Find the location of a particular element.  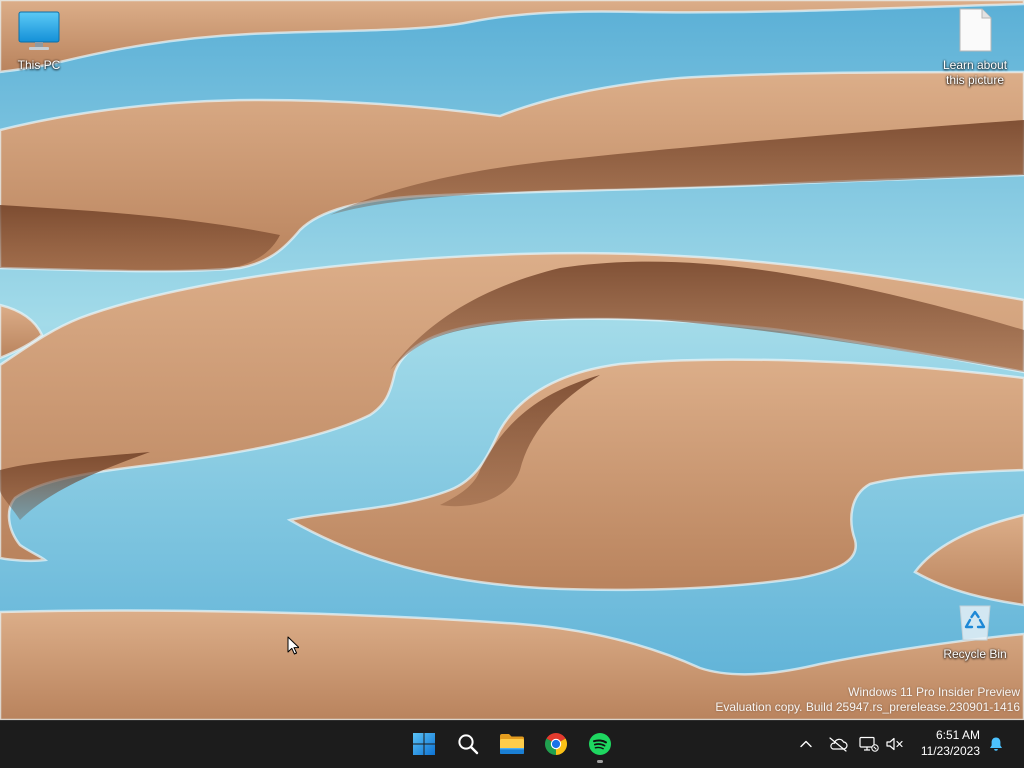

chevron-up-icon is located at coordinates (806, 744).